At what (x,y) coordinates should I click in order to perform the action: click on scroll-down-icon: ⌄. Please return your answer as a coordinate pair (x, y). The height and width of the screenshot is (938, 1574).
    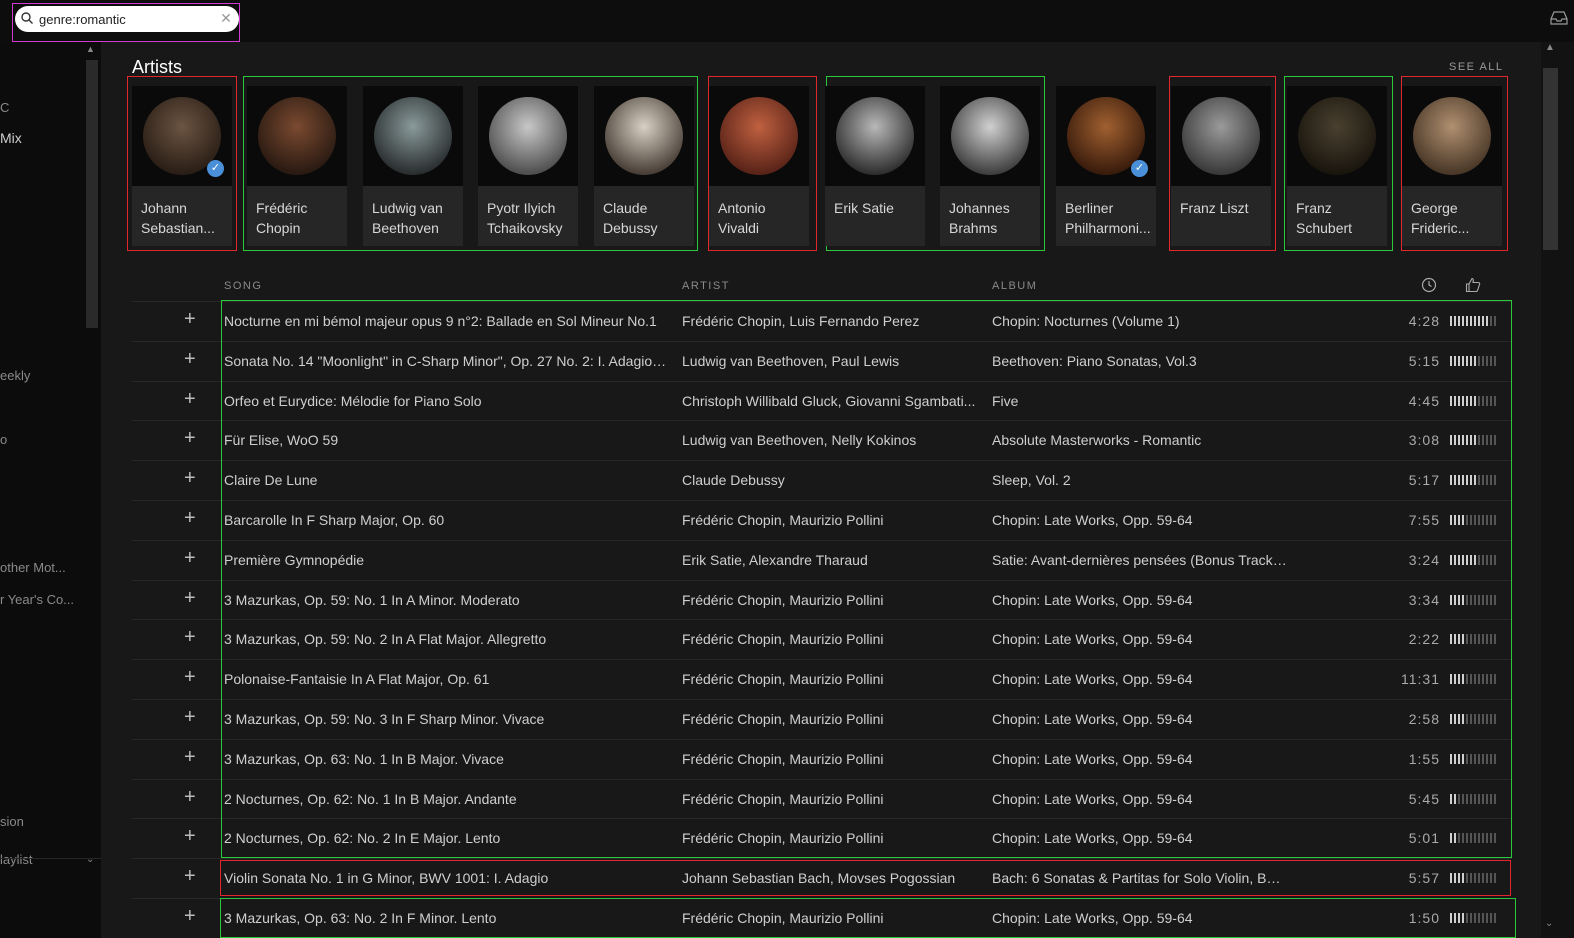
    Looking at the image, I should click on (1549, 923).